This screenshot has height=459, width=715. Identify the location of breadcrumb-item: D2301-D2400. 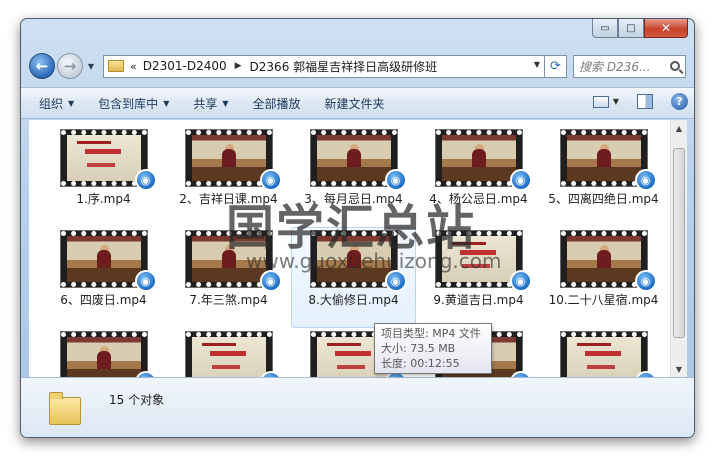
(185, 66).